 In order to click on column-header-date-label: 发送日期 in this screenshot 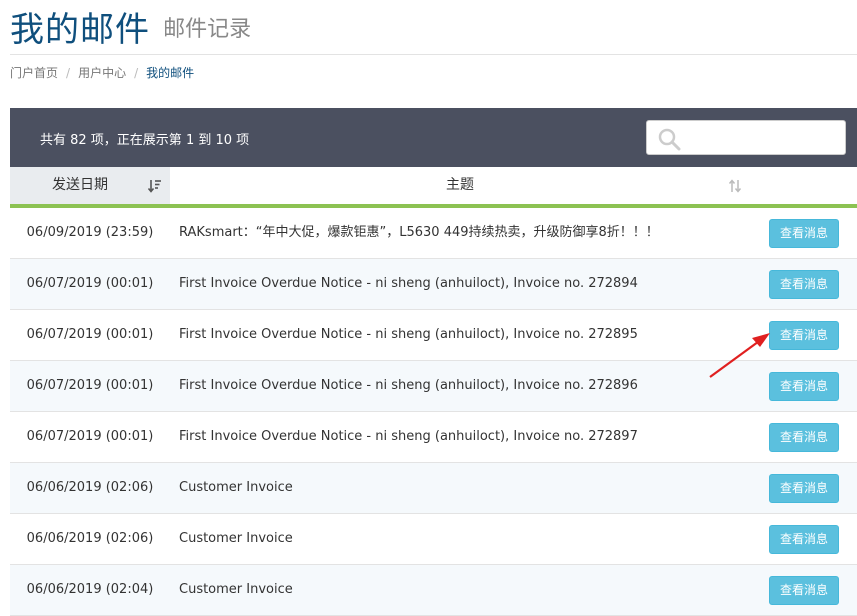, I will do `click(80, 185)`.